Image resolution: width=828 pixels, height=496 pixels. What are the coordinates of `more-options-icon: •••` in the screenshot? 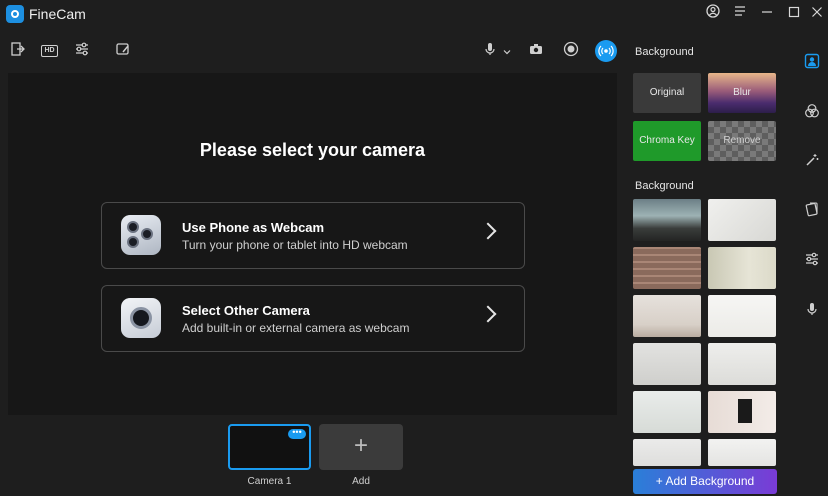 It's located at (297, 433).